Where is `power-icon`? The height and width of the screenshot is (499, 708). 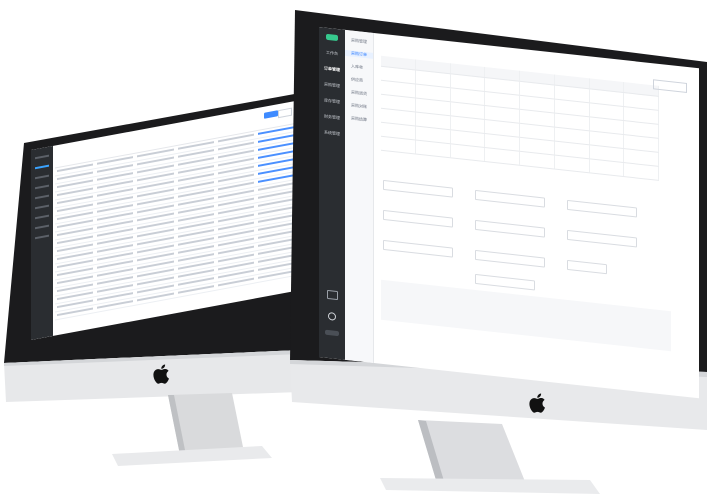 power-icon is located at coordinates (332, 316).